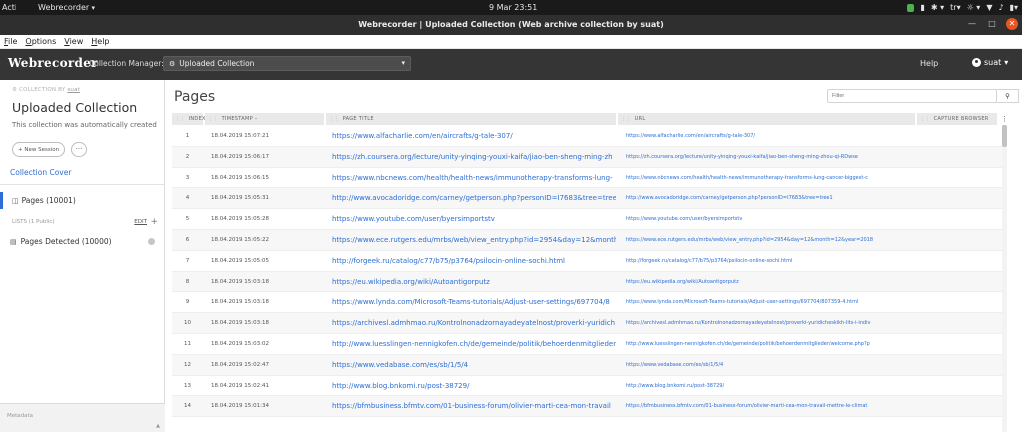  I want to click on sidebar-item-label: Pages (10001), so click(48, 200).